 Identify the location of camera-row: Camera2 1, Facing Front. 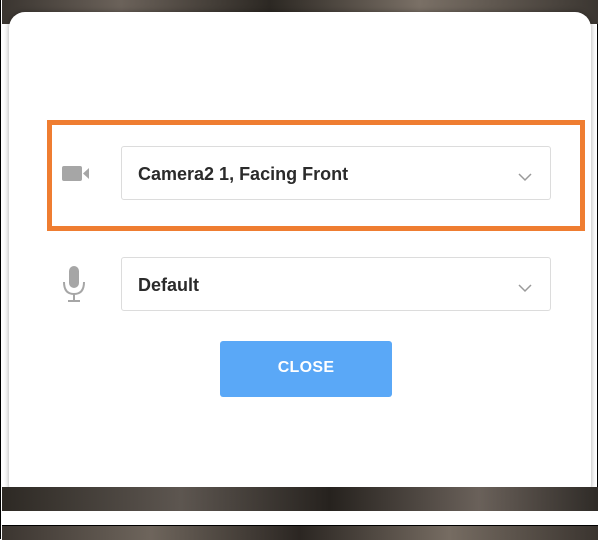
(304, 174).